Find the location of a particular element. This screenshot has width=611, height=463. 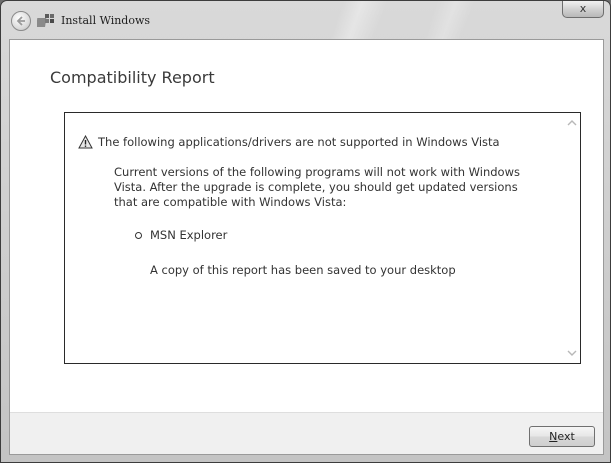

scroll-down-arrow-icon is located at coordinates (572, 353).